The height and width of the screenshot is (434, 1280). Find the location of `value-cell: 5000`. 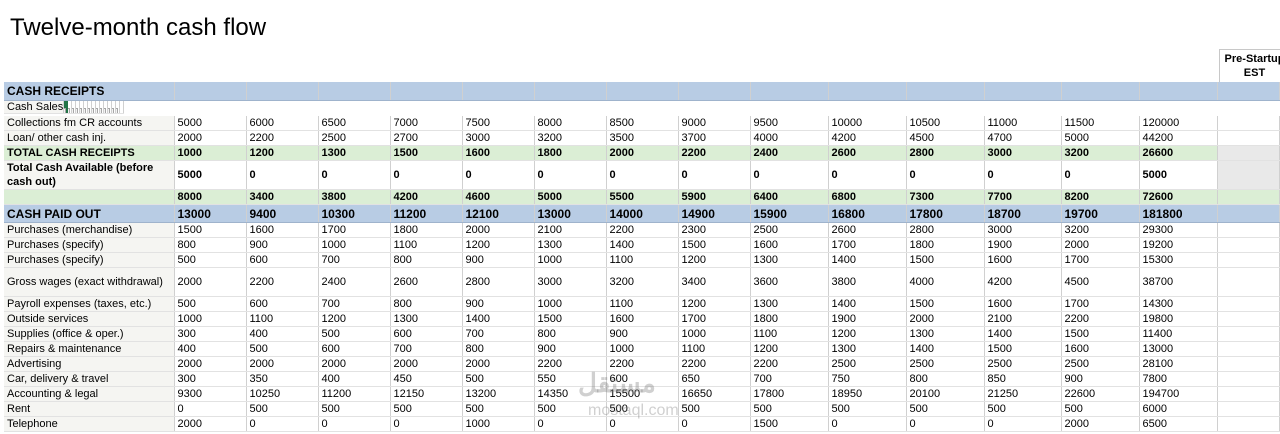

value-cell: 5000 is located at coordinates (1100, 138).